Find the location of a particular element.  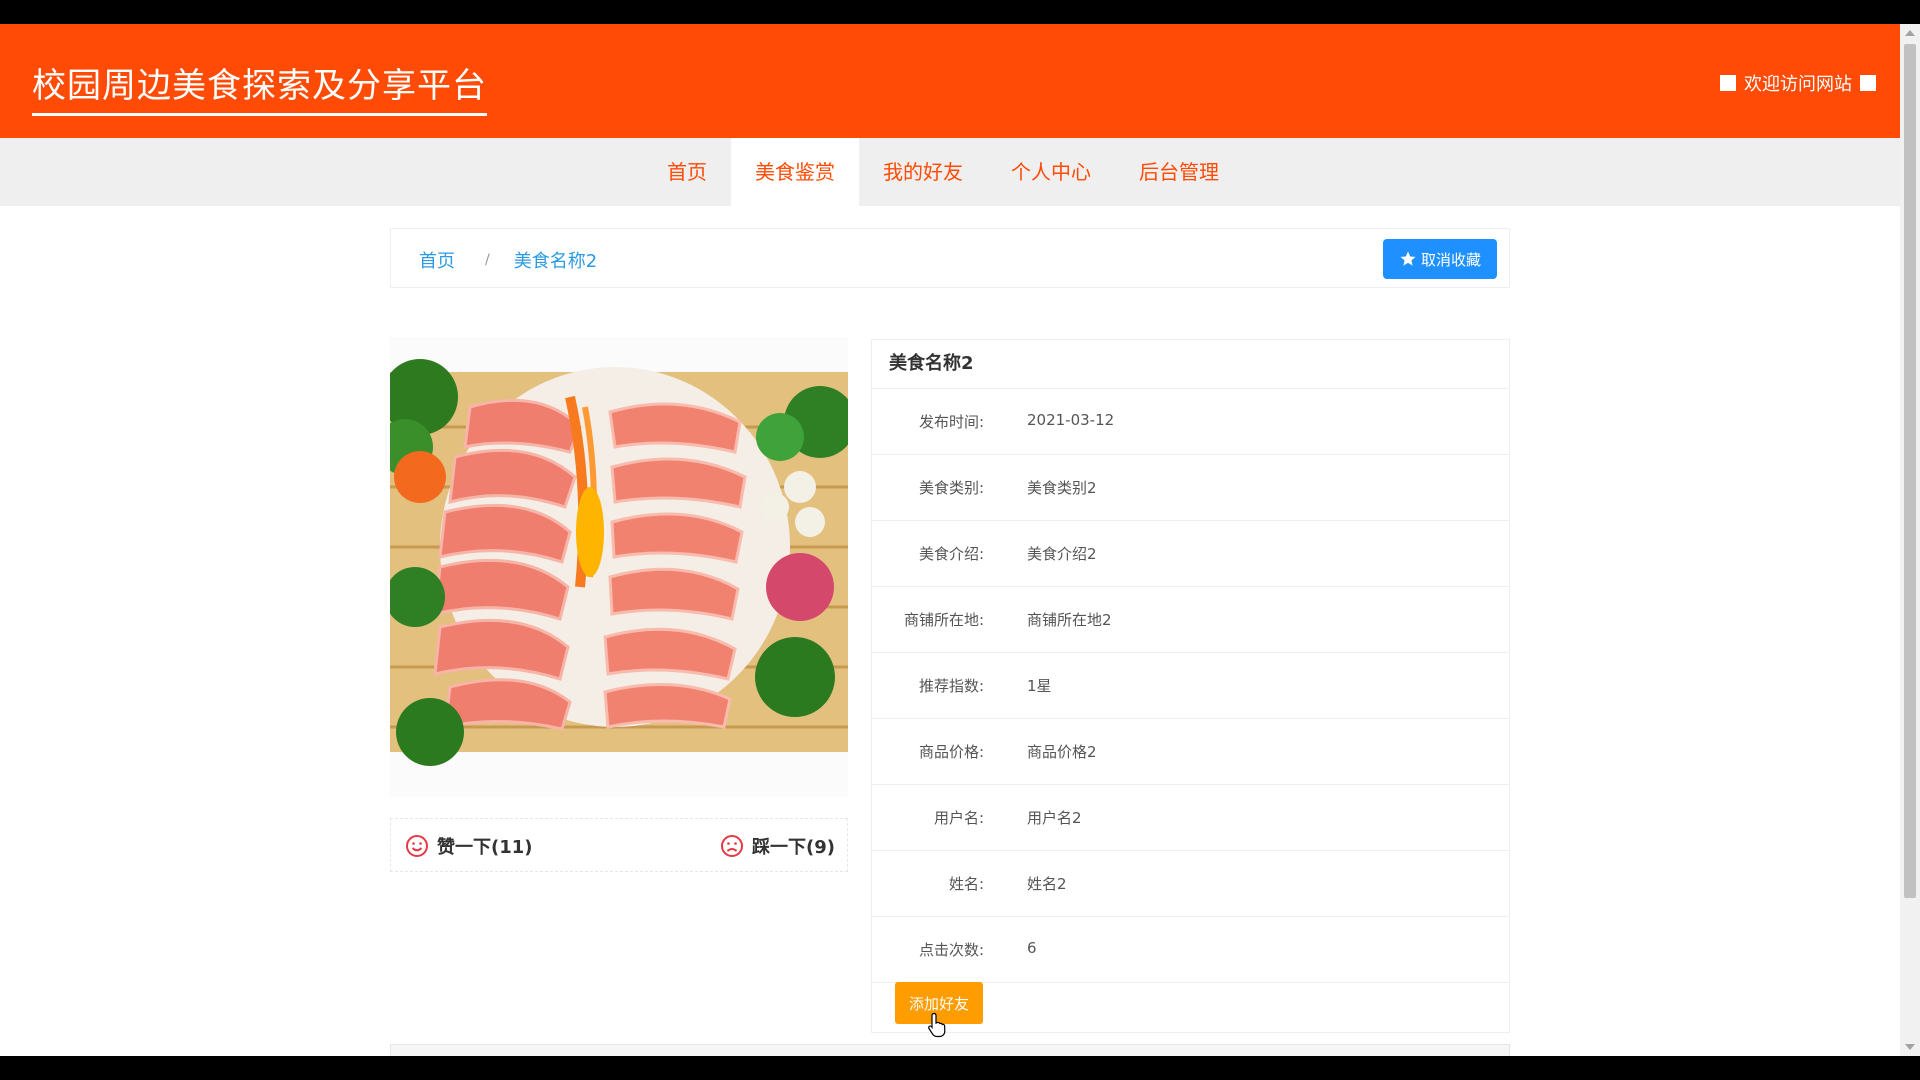

salmon-sashimi-image is located at coordinates (619, 567).